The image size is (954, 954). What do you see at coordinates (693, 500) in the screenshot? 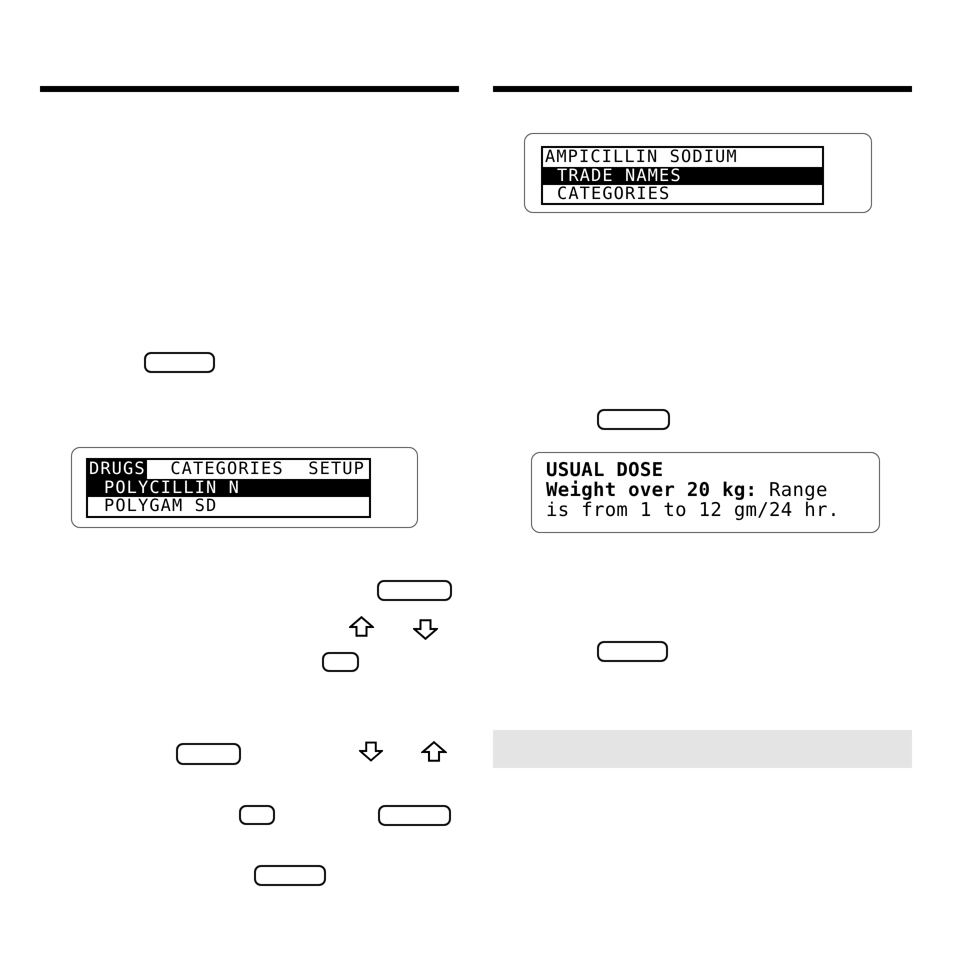
I see `dose-text: Weight over 20 kg: Range is from 1 to 12 gm/24 hr.` at bounding box center [693, 500].